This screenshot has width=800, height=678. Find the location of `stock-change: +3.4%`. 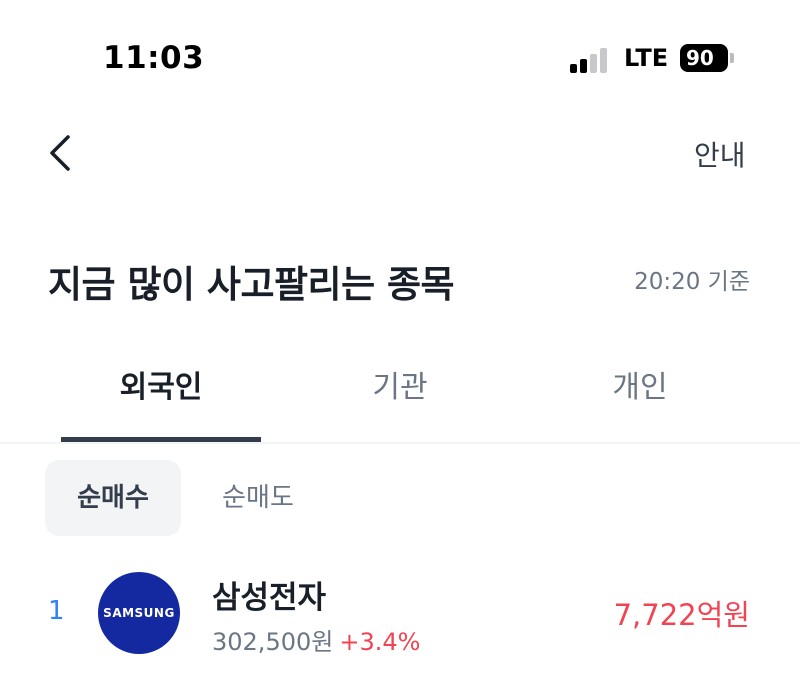

stock-change: +3.4% is located at coordinates (380, 642).